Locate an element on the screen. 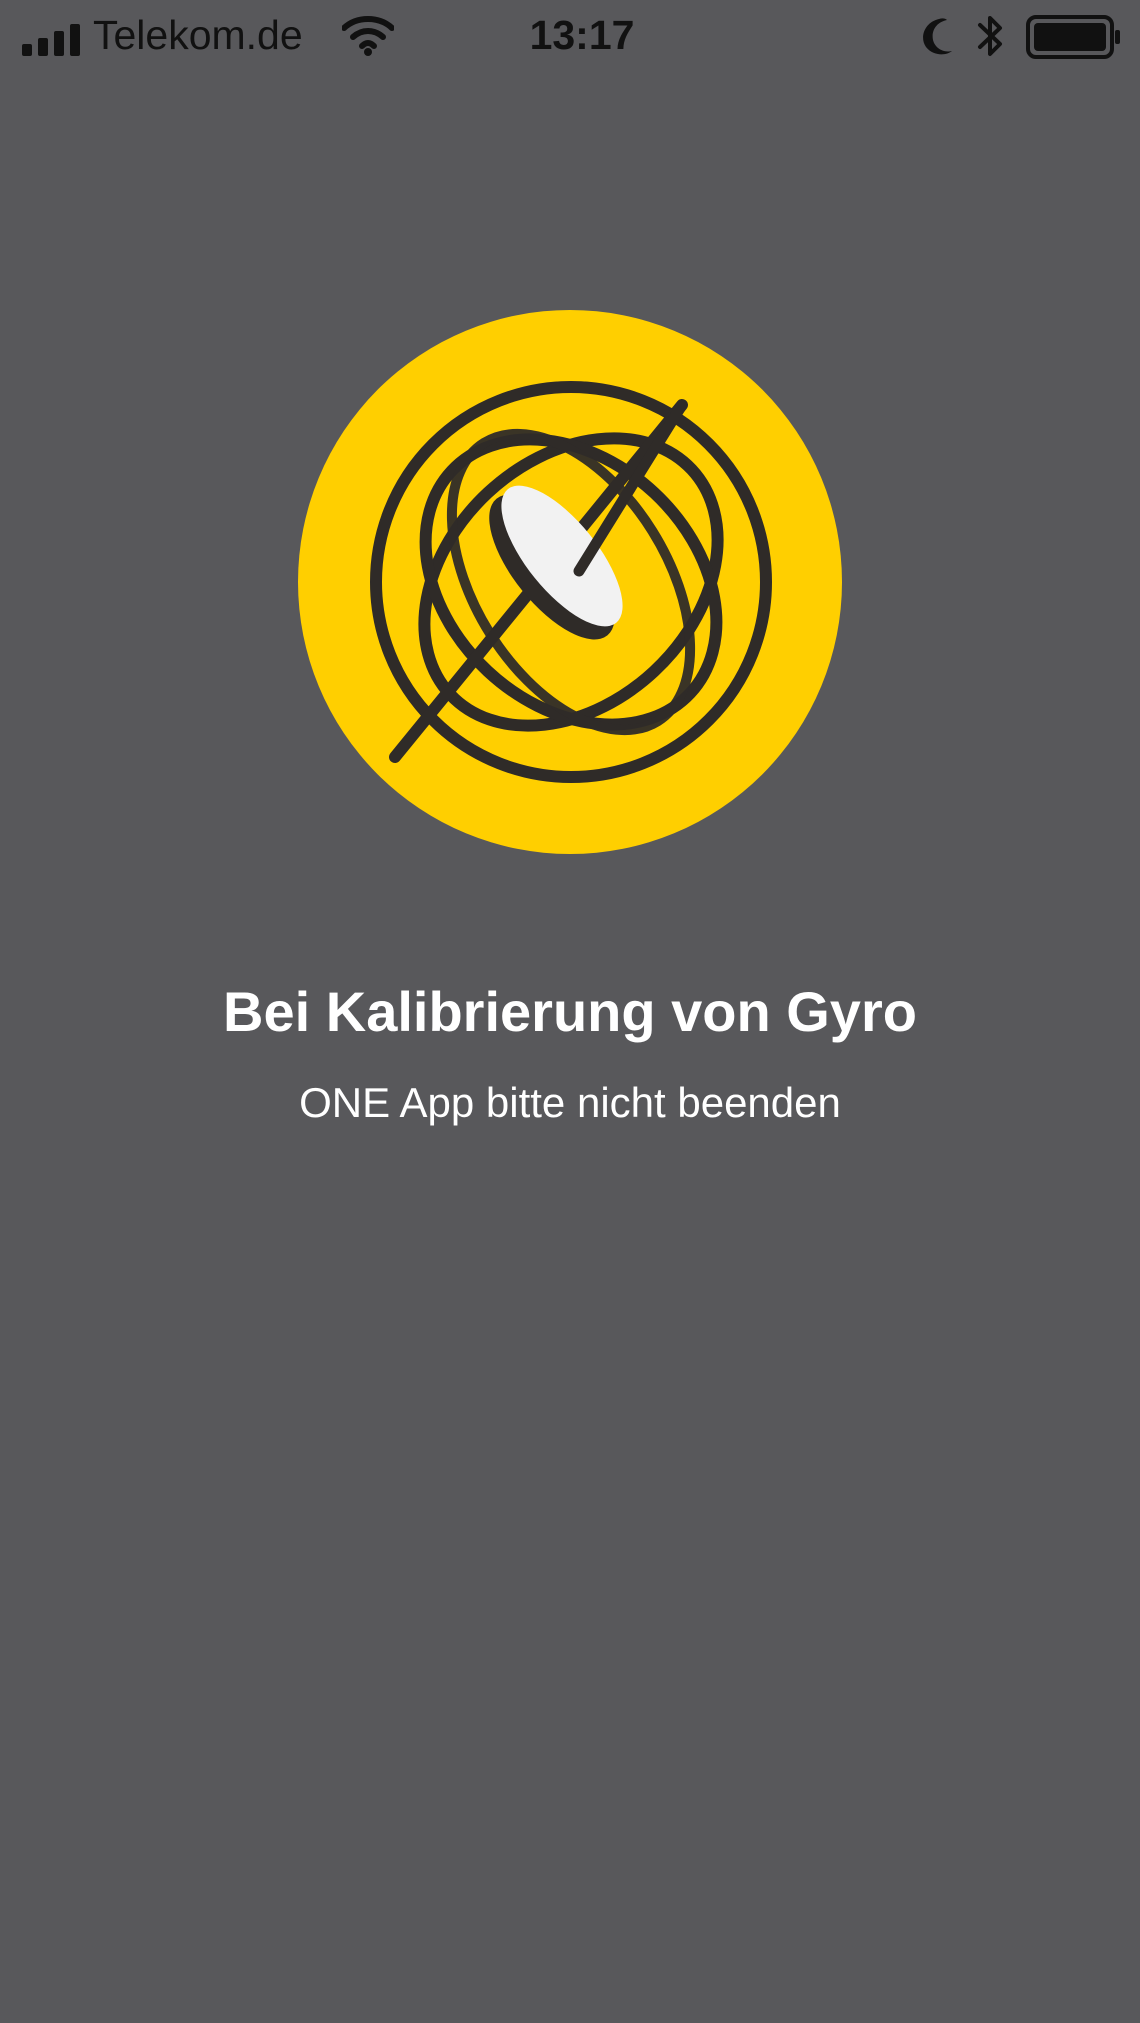  moon-icon is located at coordinates (937, 36).